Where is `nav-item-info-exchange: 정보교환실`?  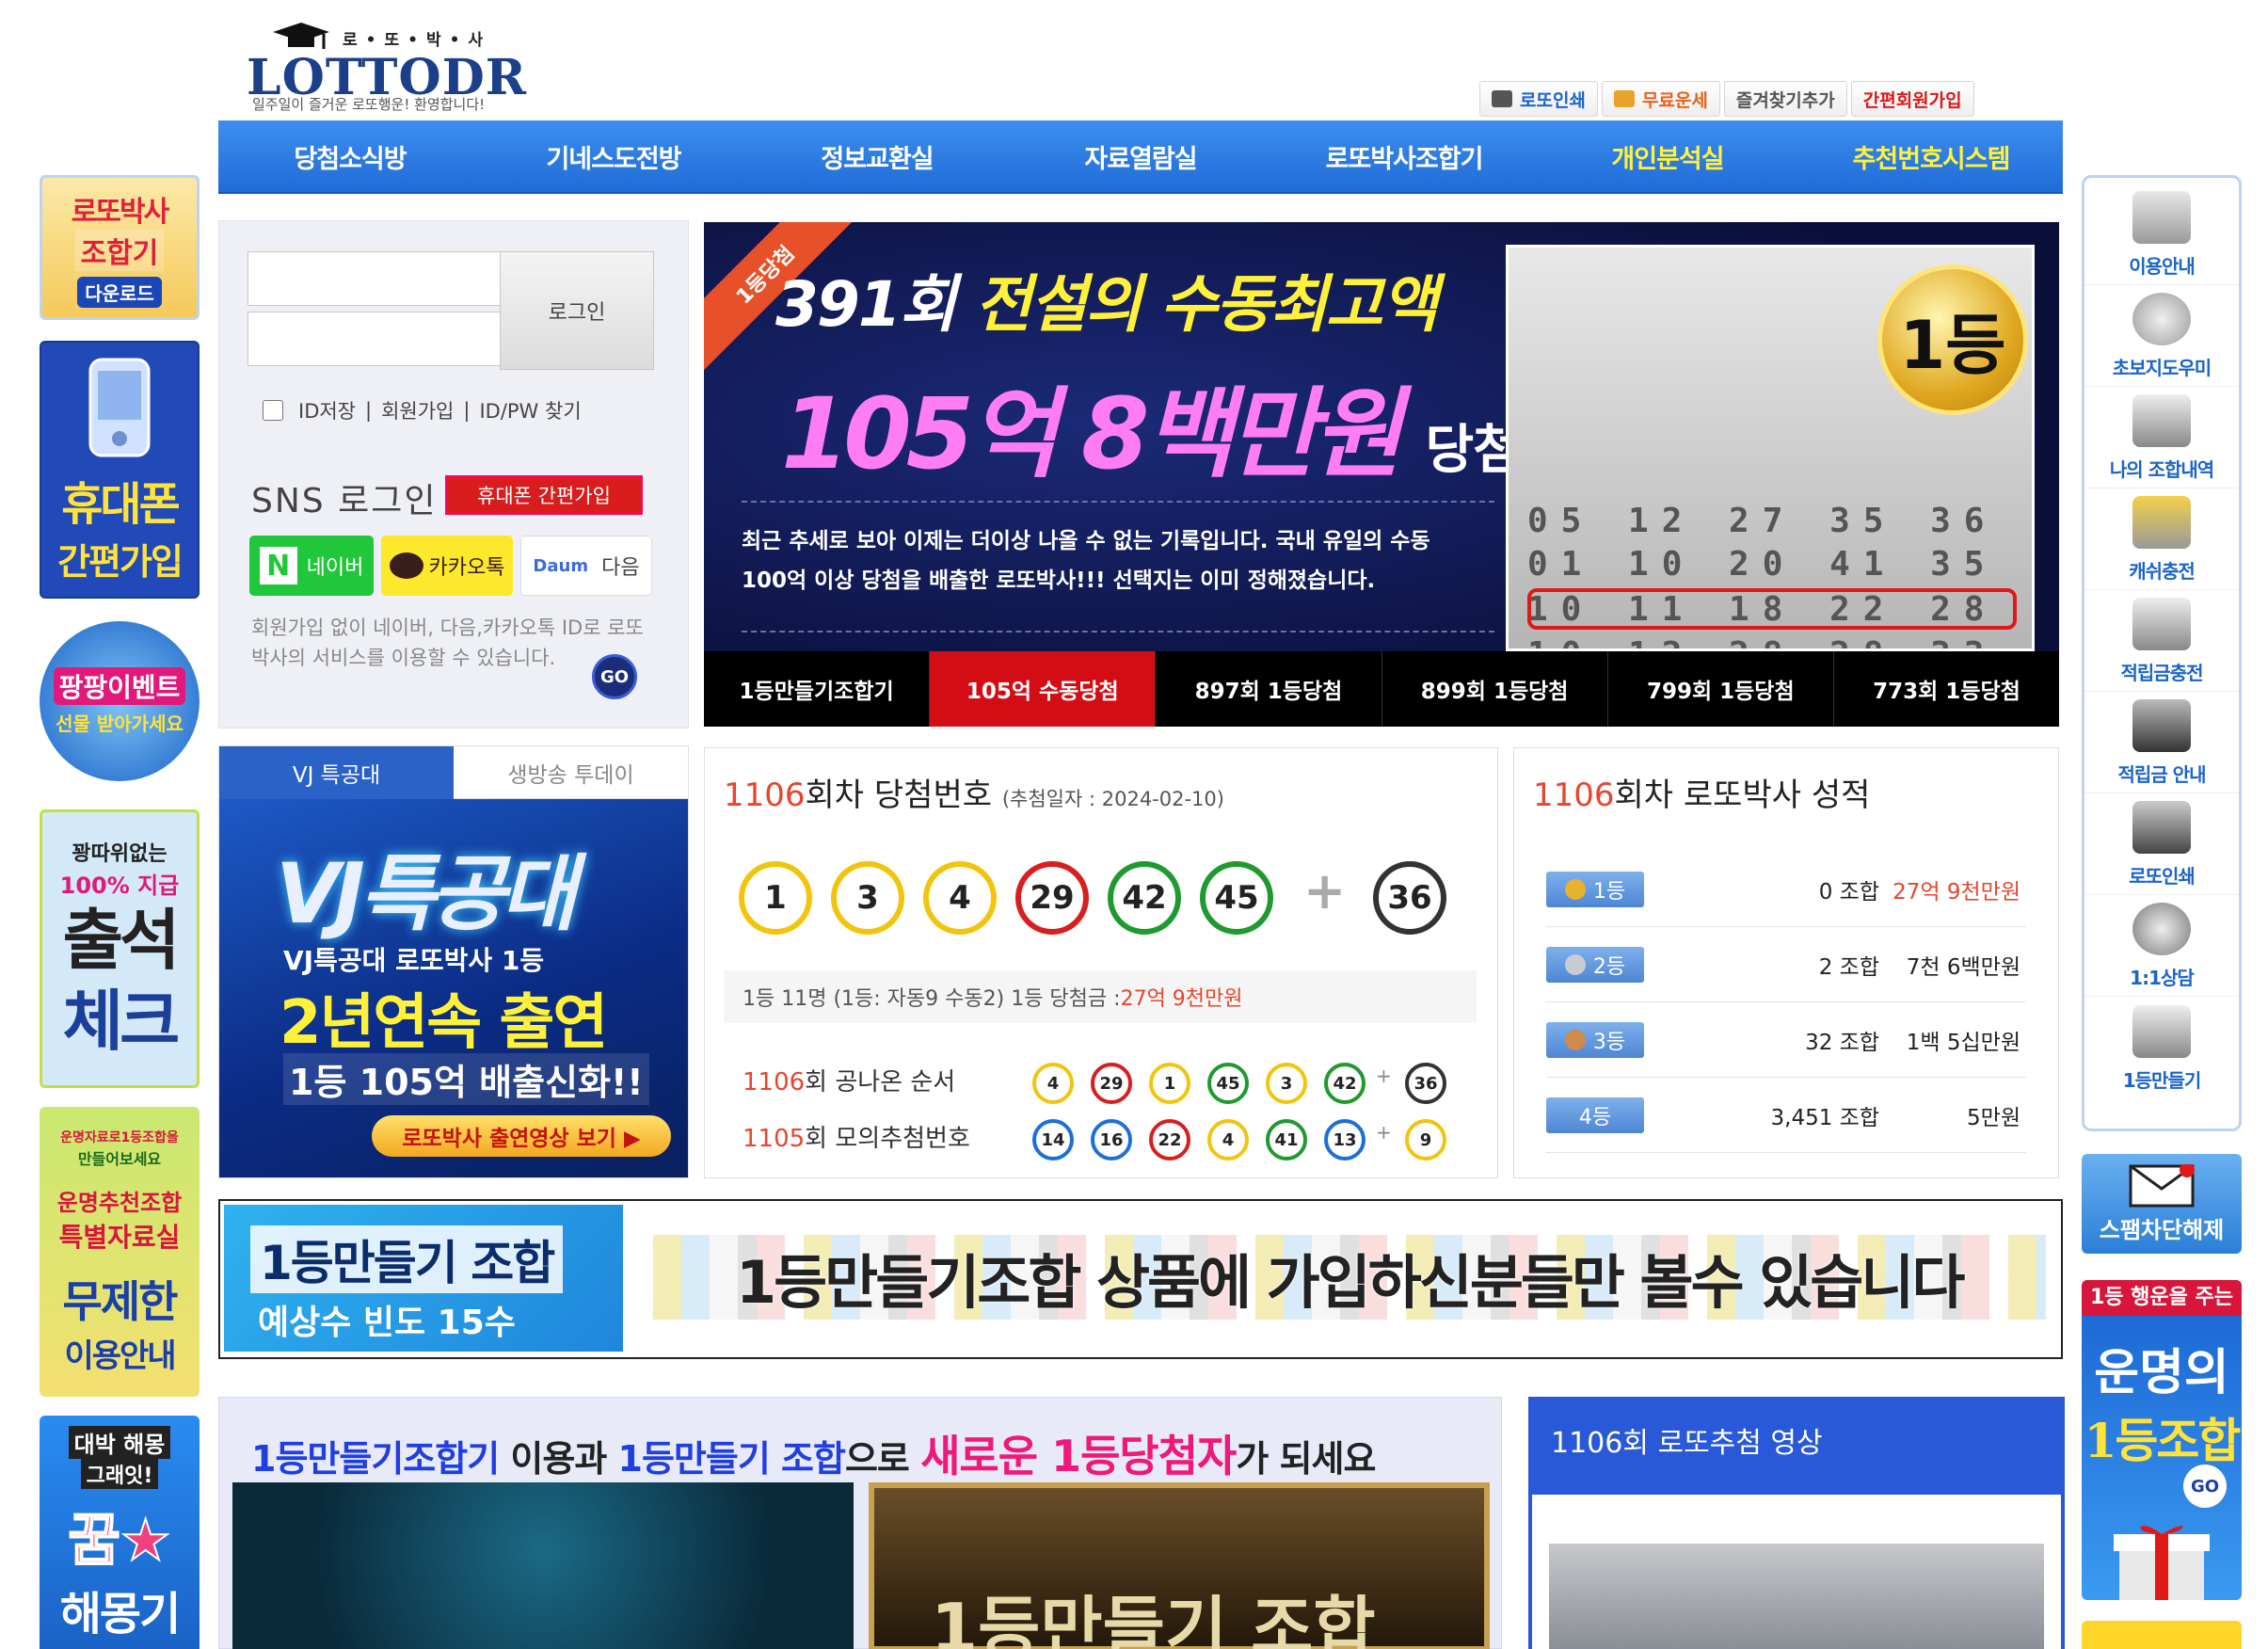 nav-item-info-exchange: 정보교환실 is located at coordinates (877, 156).